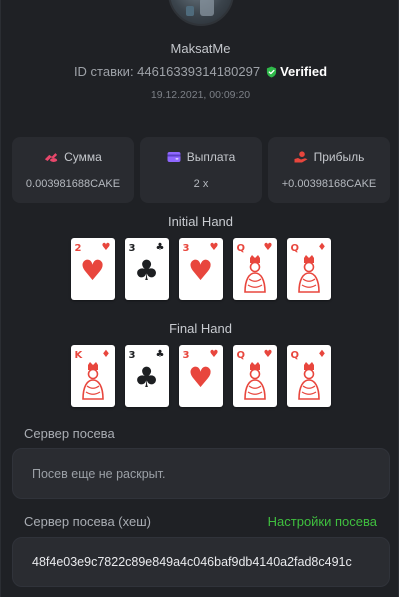  I want to click on stat-value: 2 x, so click(201, 184).